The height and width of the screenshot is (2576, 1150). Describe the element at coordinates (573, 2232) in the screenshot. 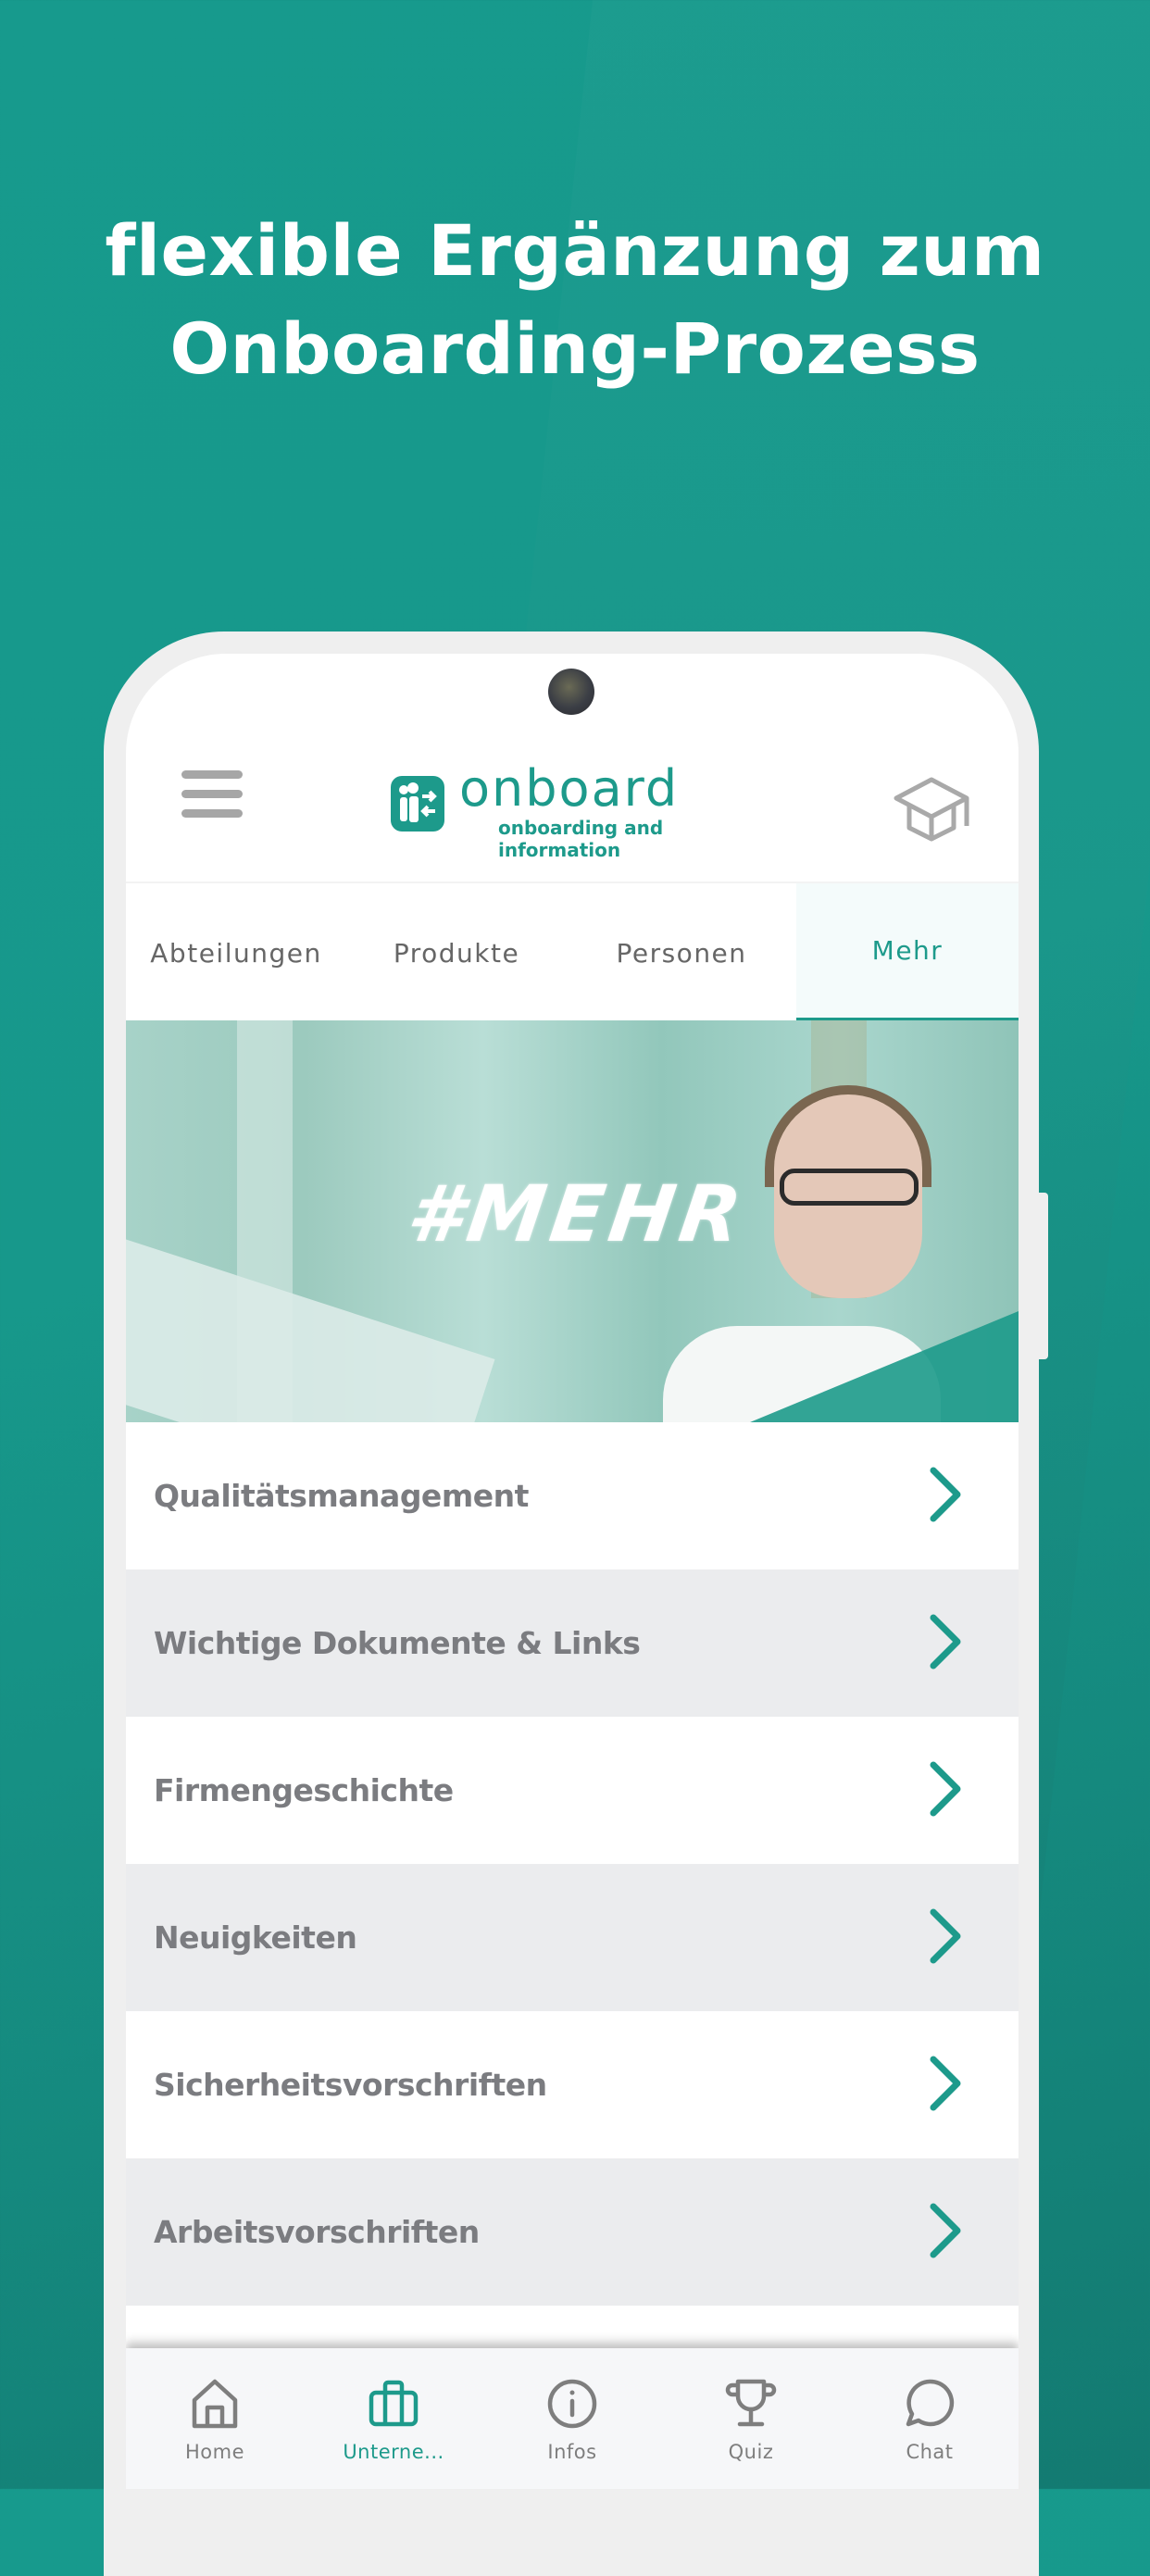

I see `list-item-arbeitsvorschriften: Arbeitsvorschriften` at that location.